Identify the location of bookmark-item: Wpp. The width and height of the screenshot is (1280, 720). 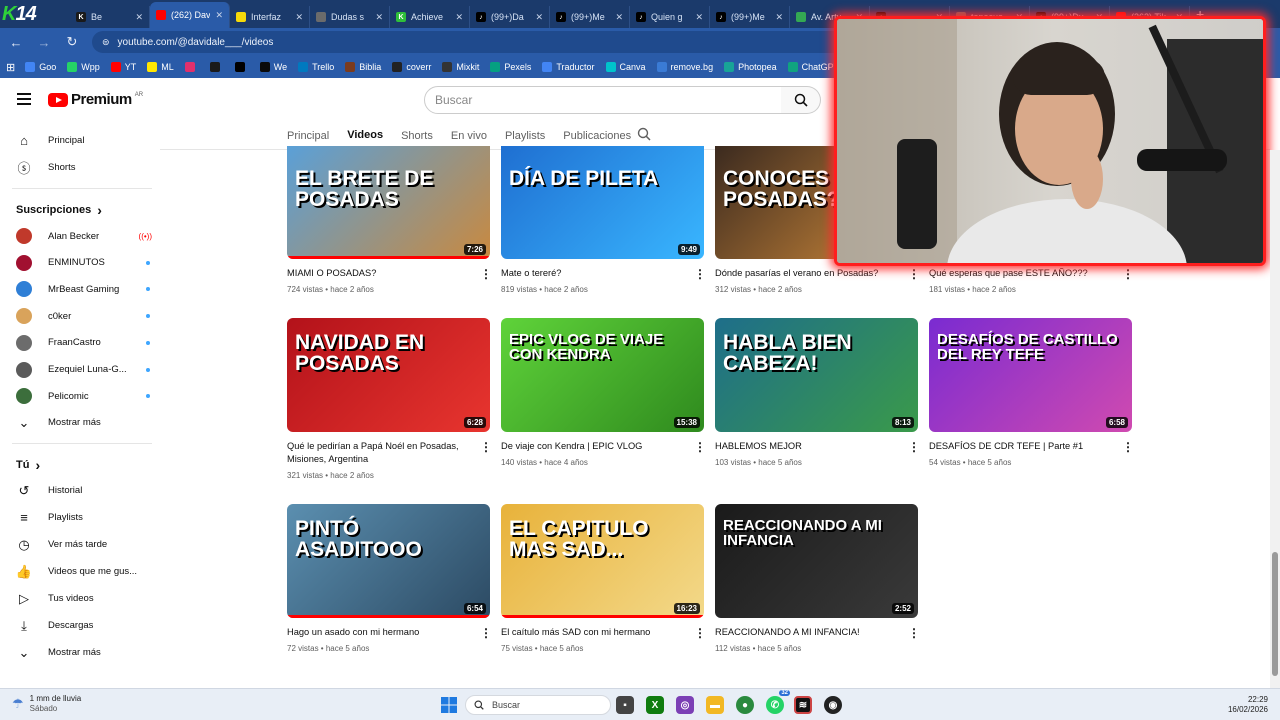
(83, 67).